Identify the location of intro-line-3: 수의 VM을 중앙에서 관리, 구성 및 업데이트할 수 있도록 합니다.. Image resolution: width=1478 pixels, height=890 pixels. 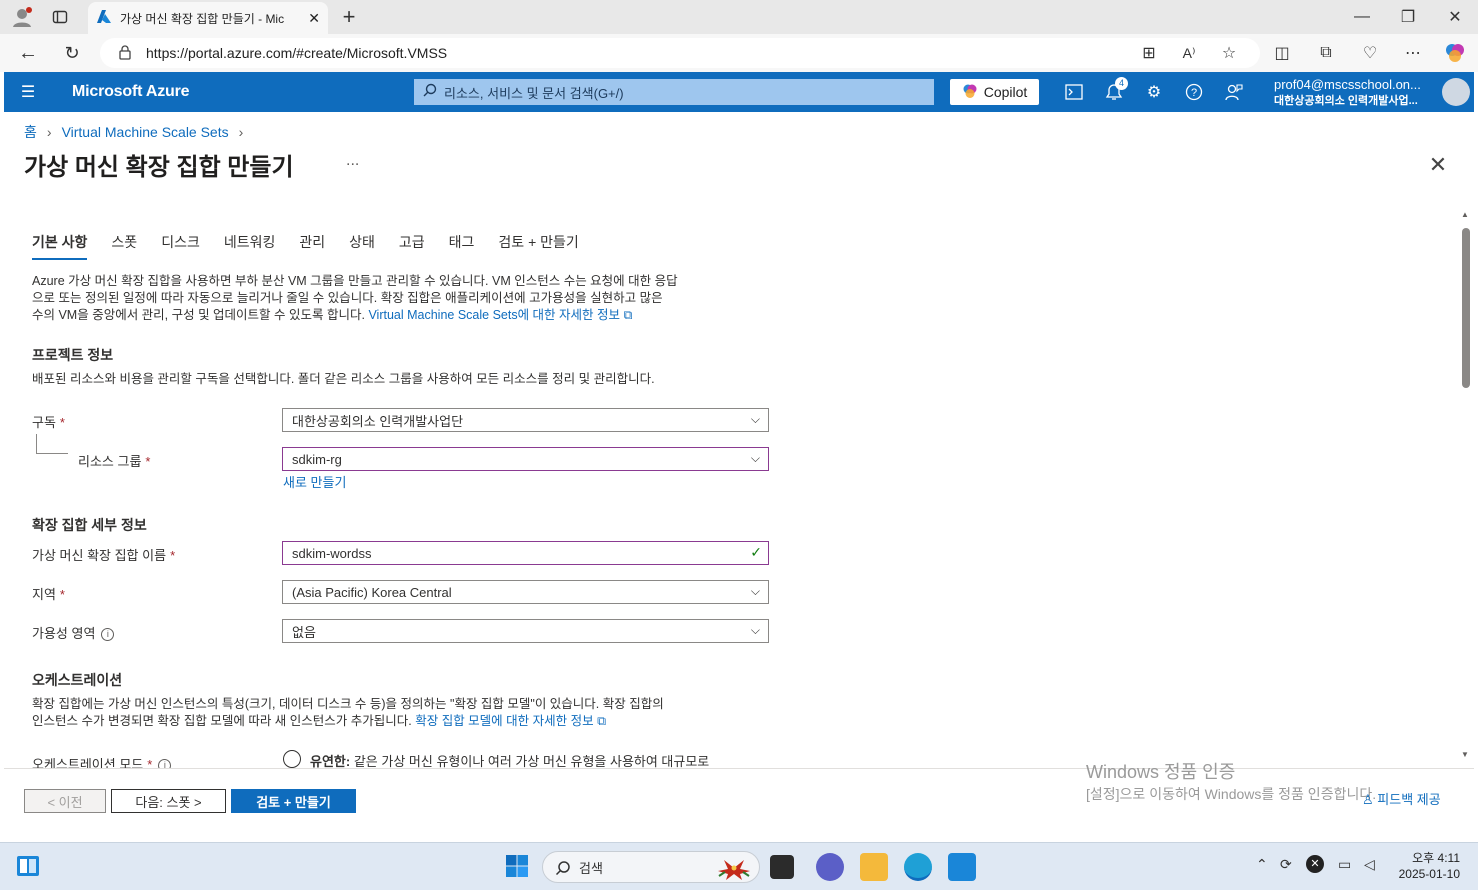
(198, 315).